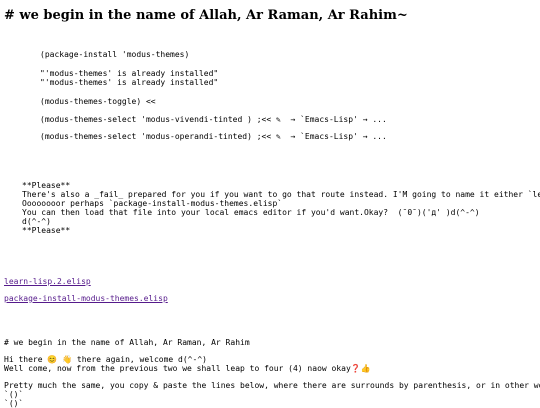  Describe the element at coordinates (36, 221) in the screenshot. I see `note-line: d(^-^)` at that location.